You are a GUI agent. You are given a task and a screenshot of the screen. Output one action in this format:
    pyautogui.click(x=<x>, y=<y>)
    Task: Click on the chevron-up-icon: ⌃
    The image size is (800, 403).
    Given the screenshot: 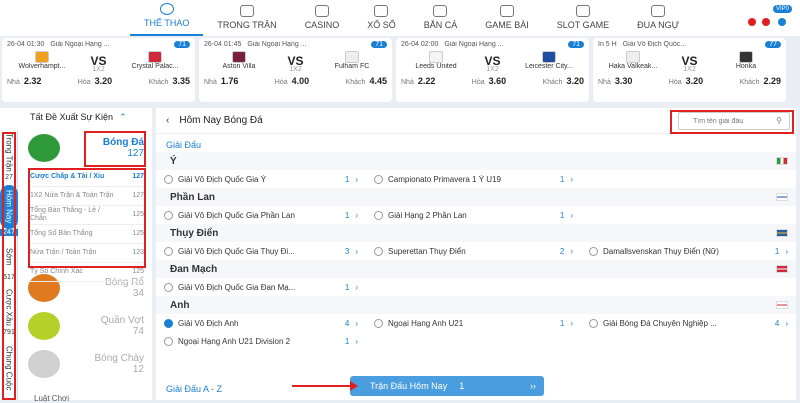 What is the action you would take?
    pyautogui.click(x=123, y=117)
    